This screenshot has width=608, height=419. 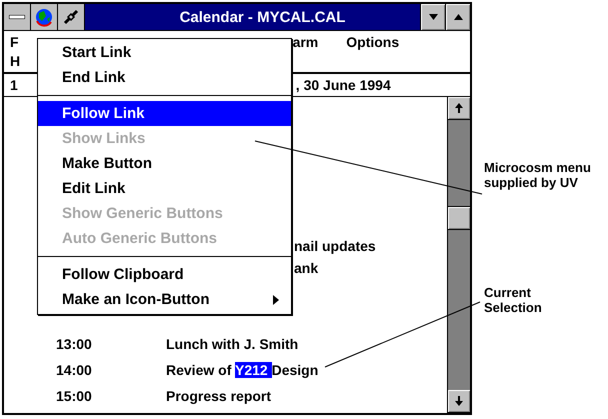 What do you see at coordinates (373, 42) in the screenshot?
I see `menu-bar-item: Options` at bounding box center [373, 42].